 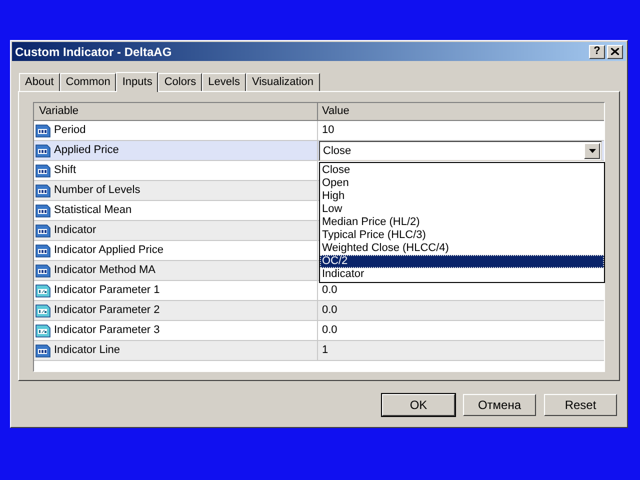 I want to click on variable-name: Shift, so click(x=65, y=170).